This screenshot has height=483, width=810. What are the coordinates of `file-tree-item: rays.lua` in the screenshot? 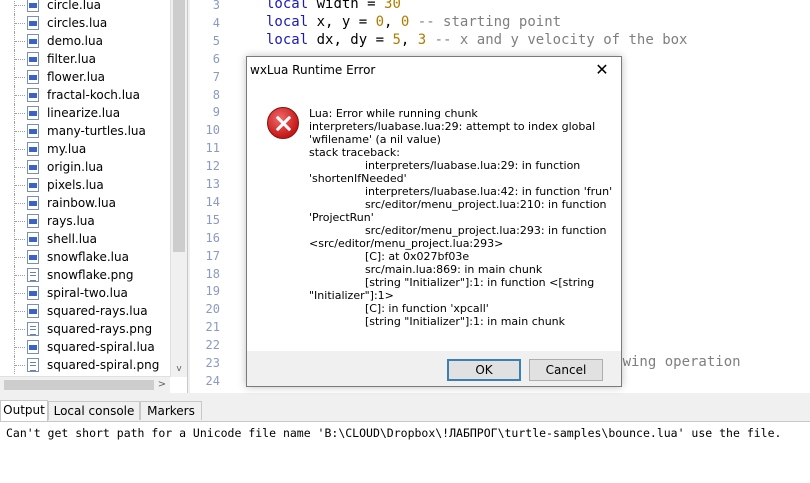 It's located at (85, 221).